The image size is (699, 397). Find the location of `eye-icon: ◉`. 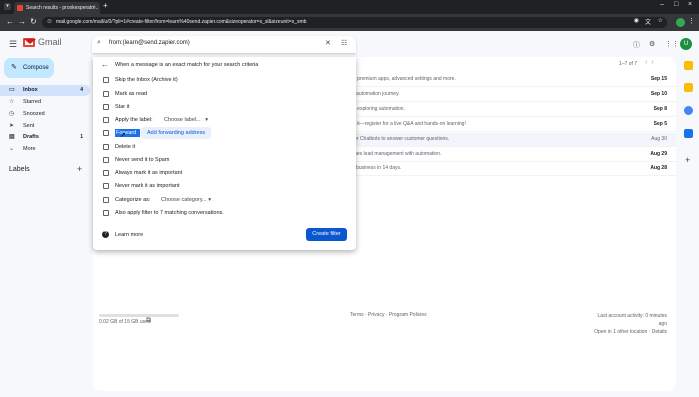

eye-icon: ◉ is located at coordinates (636, 20).